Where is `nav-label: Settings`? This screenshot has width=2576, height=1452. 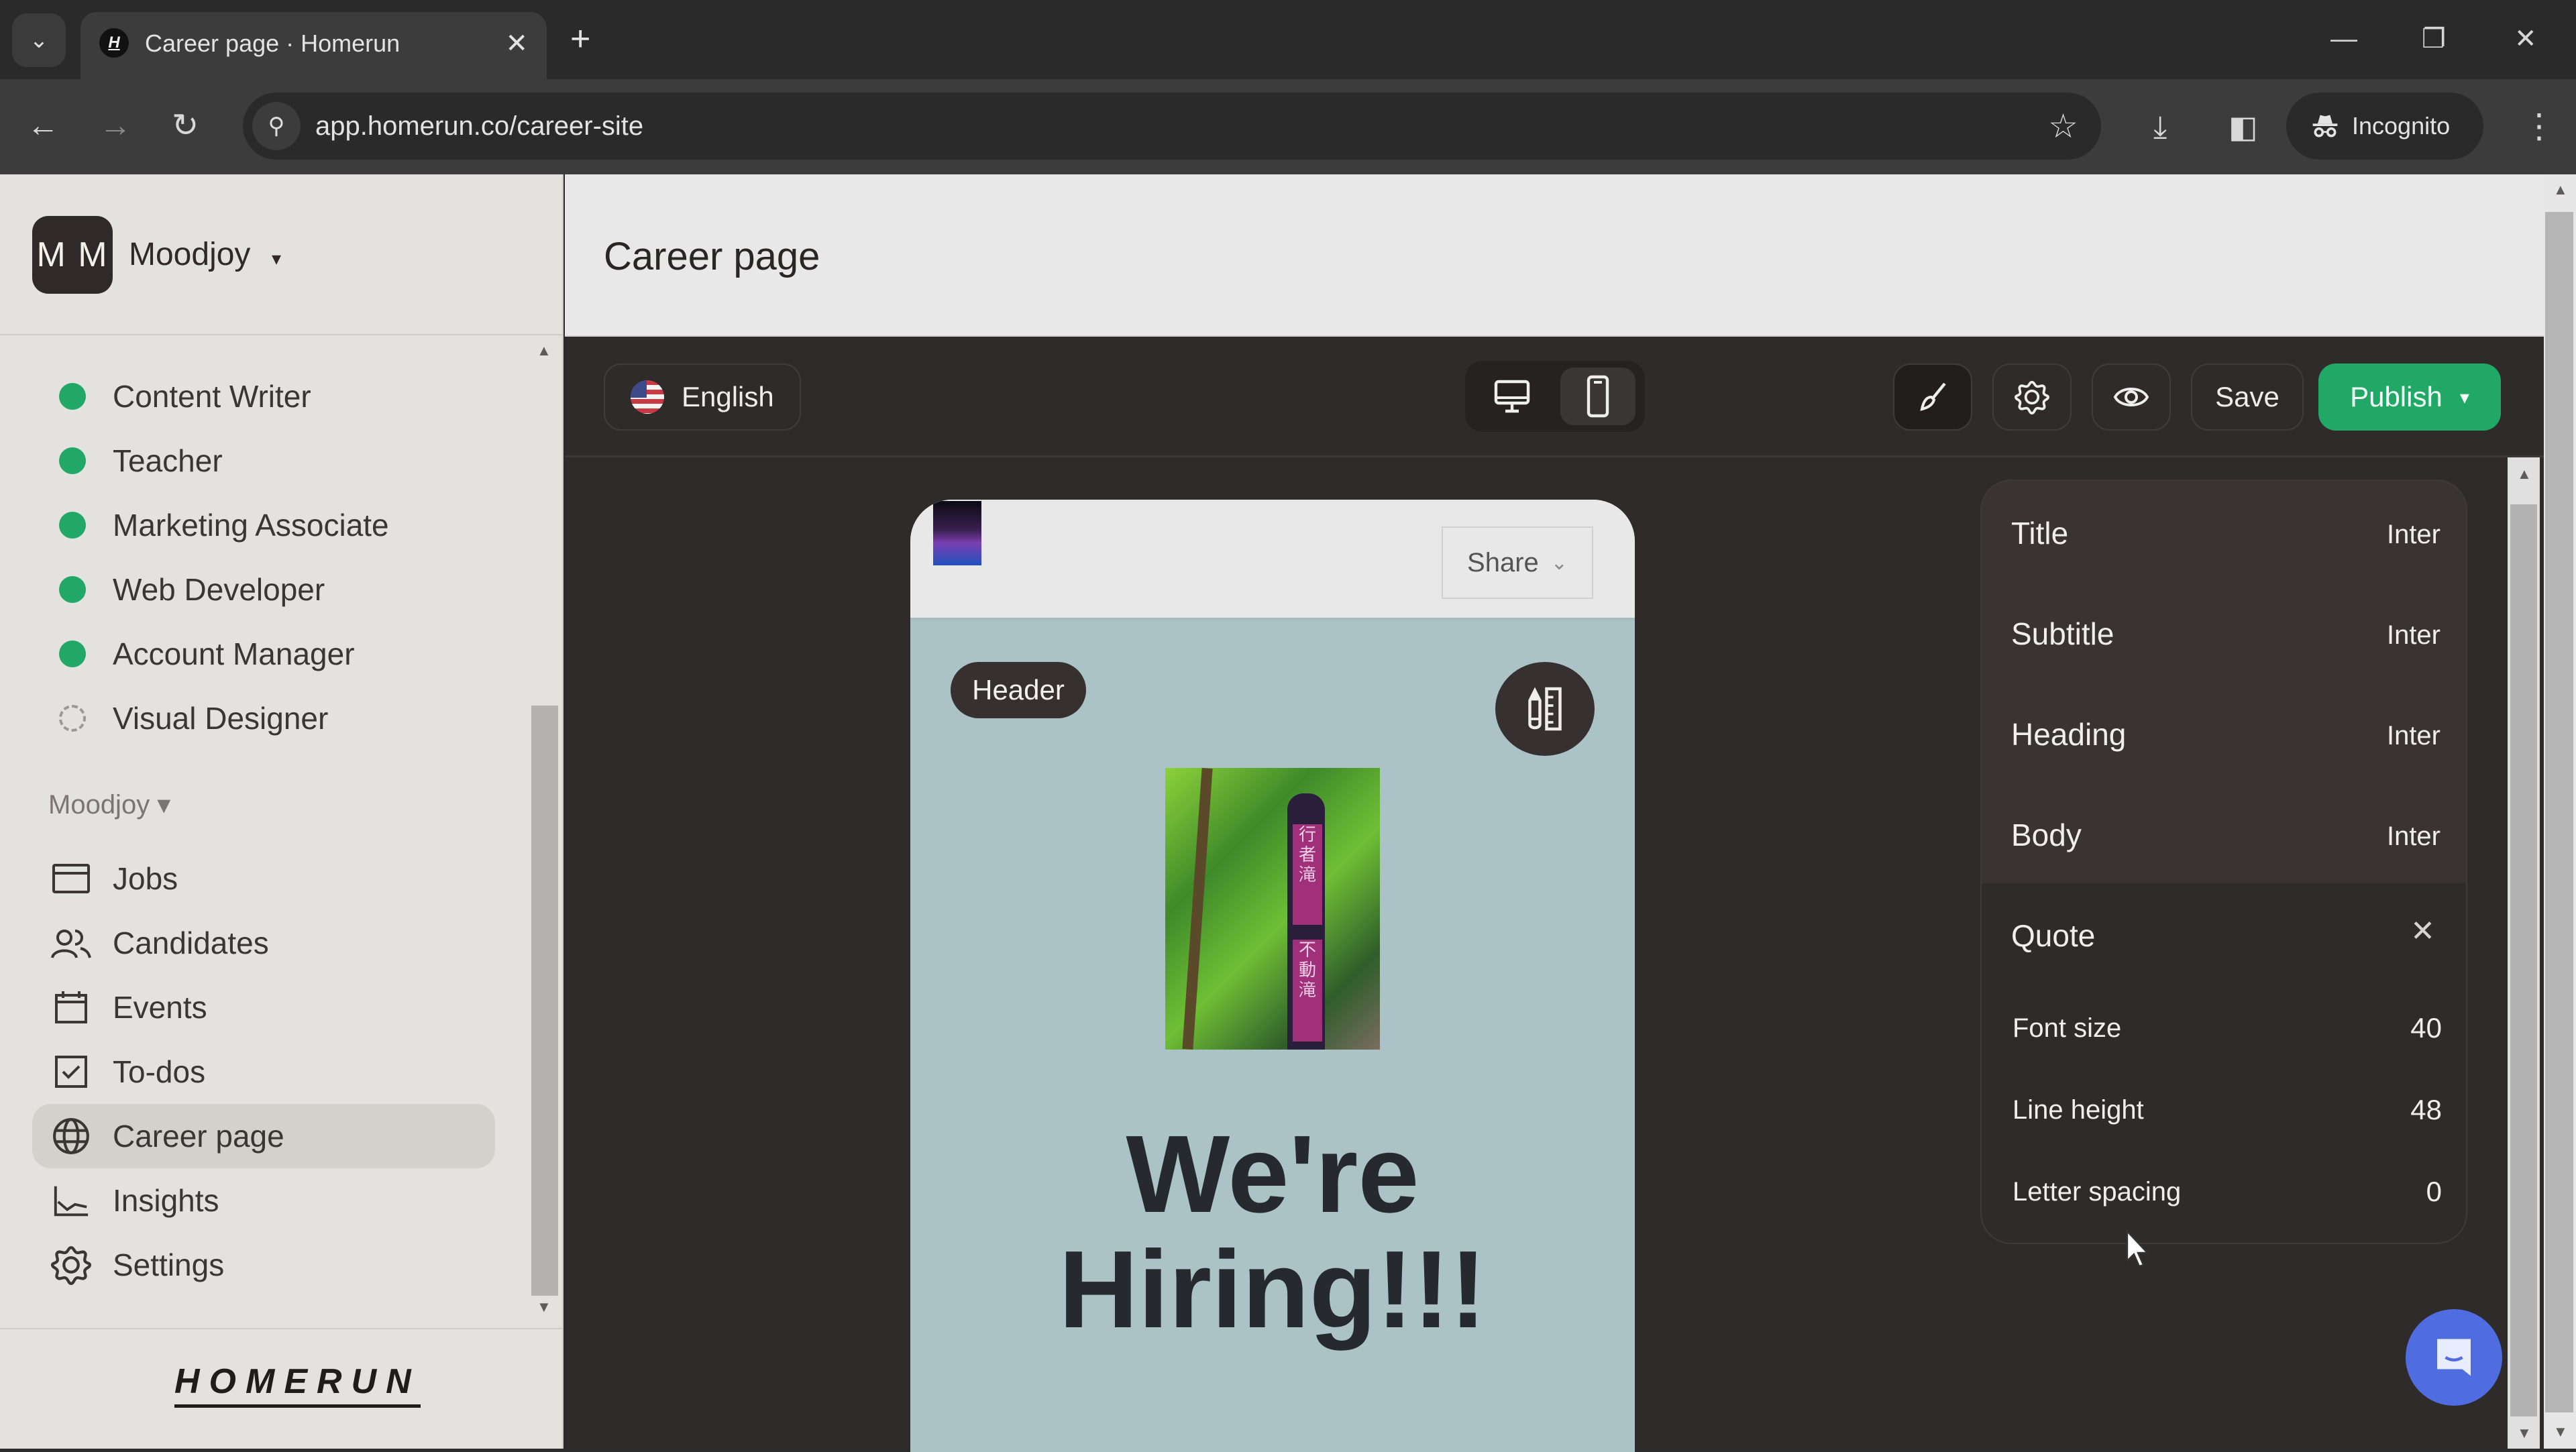 nav-label: Settings is located at coordinates (169, 1264).